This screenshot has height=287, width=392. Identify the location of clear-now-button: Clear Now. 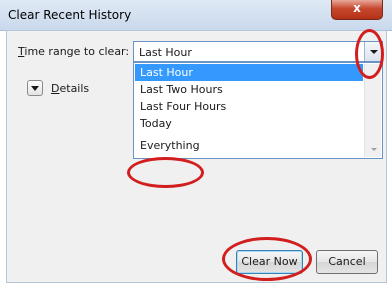
(269, 262).